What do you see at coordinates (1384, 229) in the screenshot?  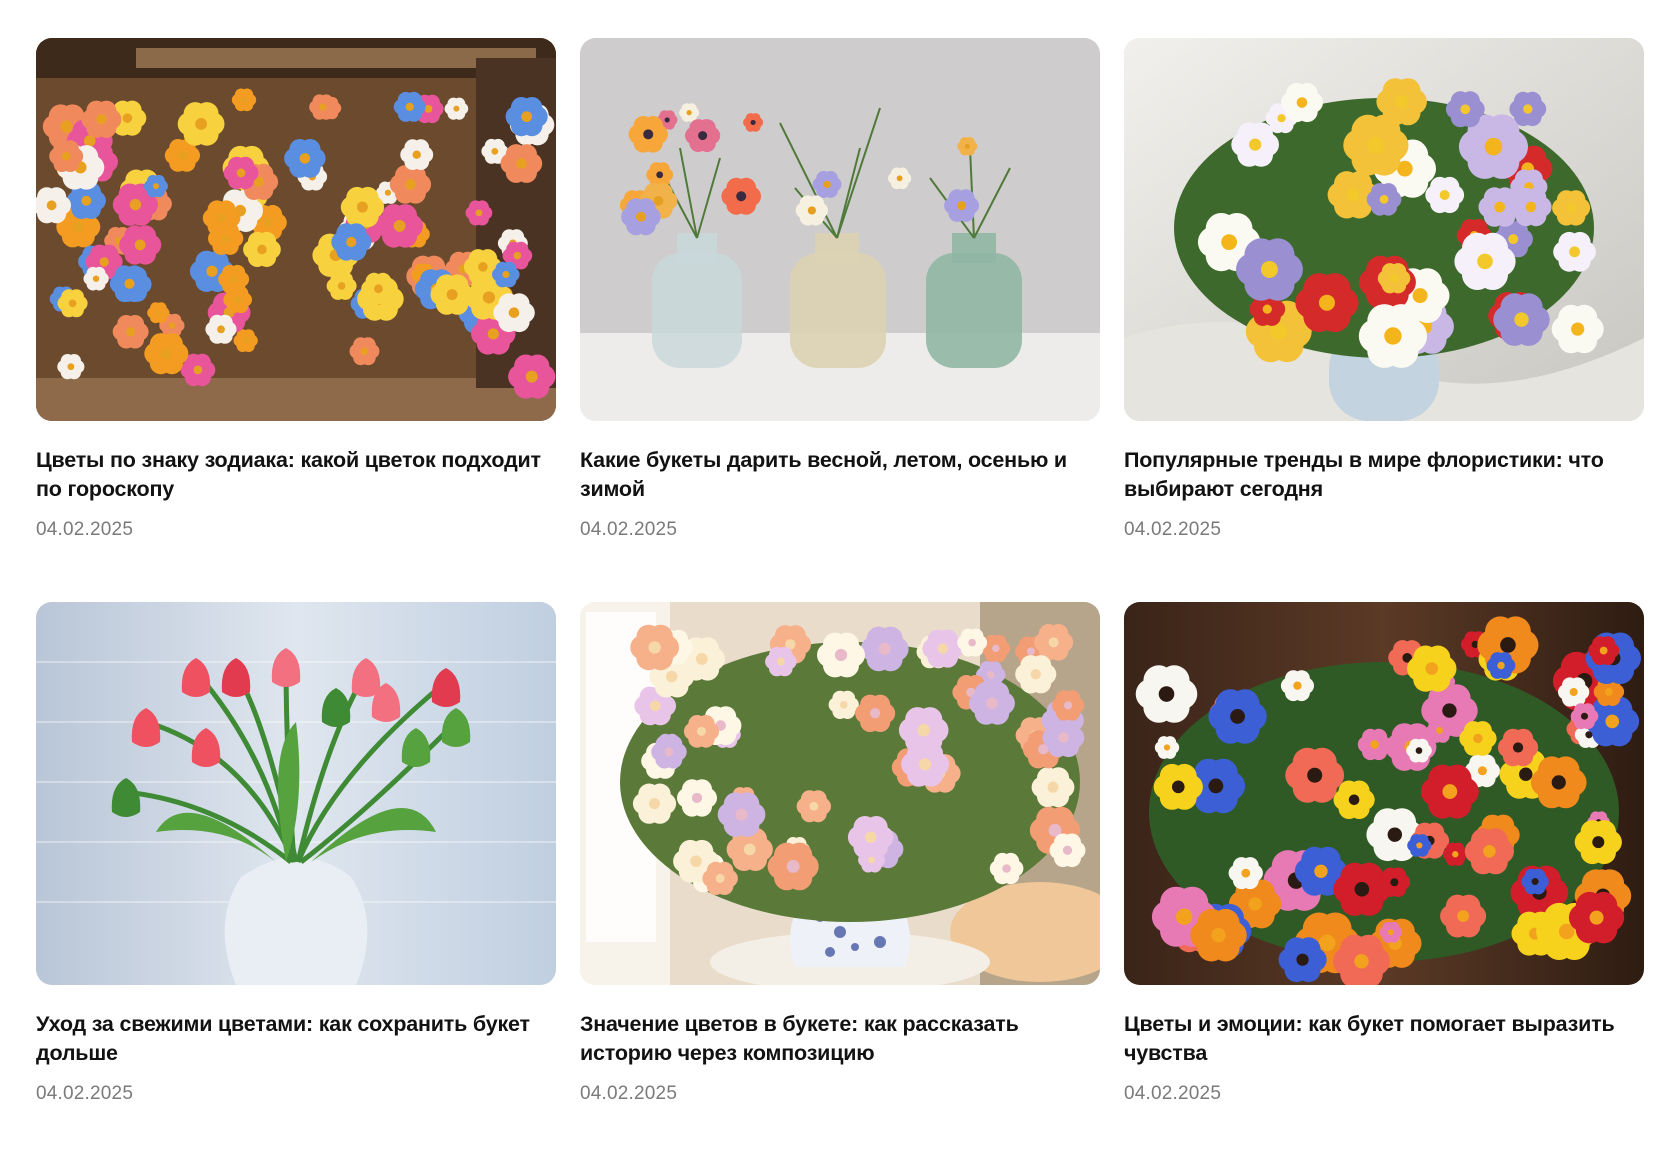 I see `article-image-lily-bouquet` at bounding box center [1384, 229].